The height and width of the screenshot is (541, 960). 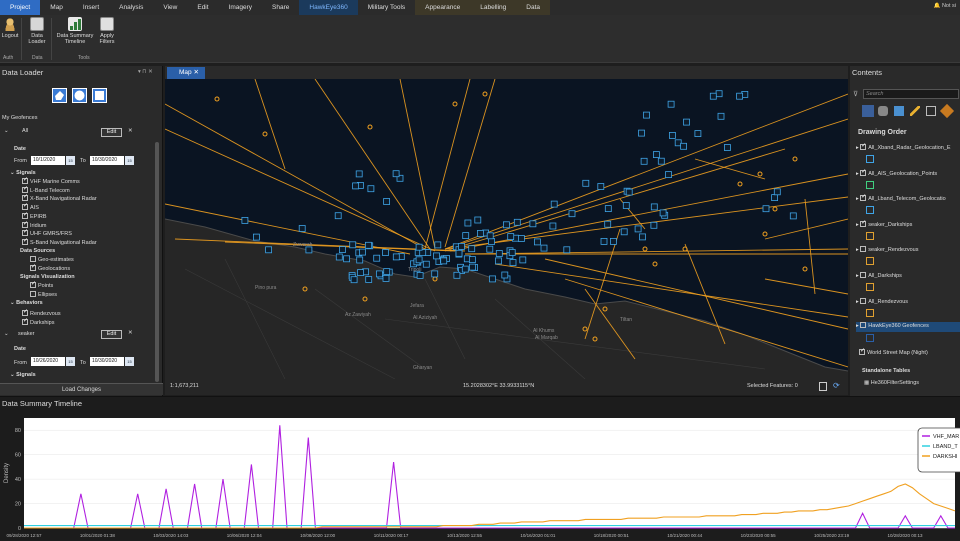 What do you see at coordinates (20, 7) in the screenshot?
I see `tab-project: Project` at bounding box center [20, 7].